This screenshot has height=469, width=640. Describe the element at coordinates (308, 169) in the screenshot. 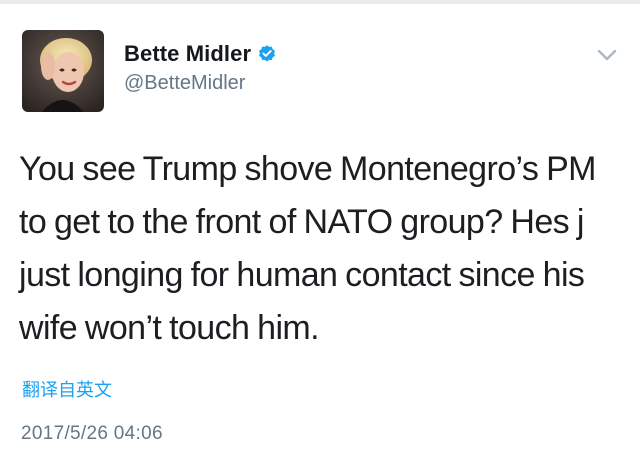

I see `tweet-text-line: You see Trump shove Montenegro’s PM` at that location.